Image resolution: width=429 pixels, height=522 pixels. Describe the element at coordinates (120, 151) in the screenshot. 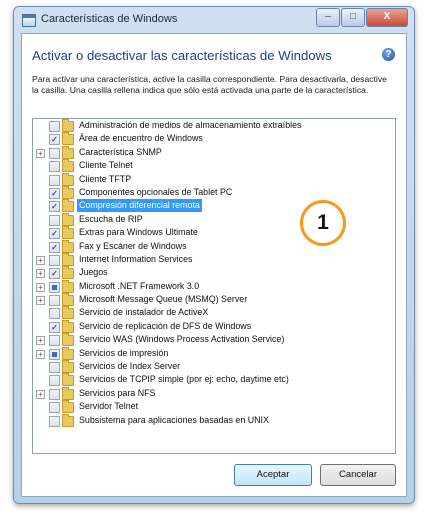

I see `feature-label: Característica SNMP` at that location.